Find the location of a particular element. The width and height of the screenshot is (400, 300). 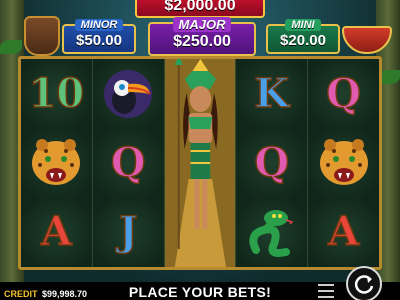

menu-button is located at coordinates (326, 291).